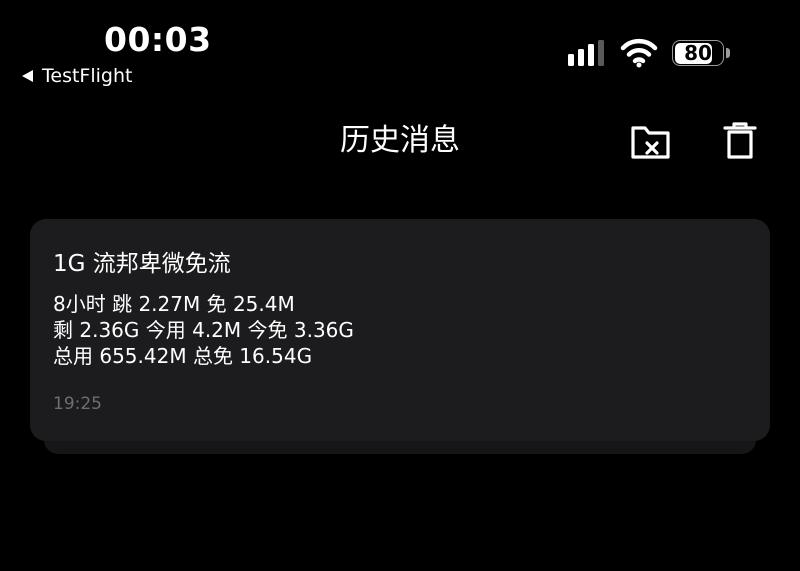  Describe the element at coordinates (740, 140) in the screenshot. I see `trash-icon` at that location.